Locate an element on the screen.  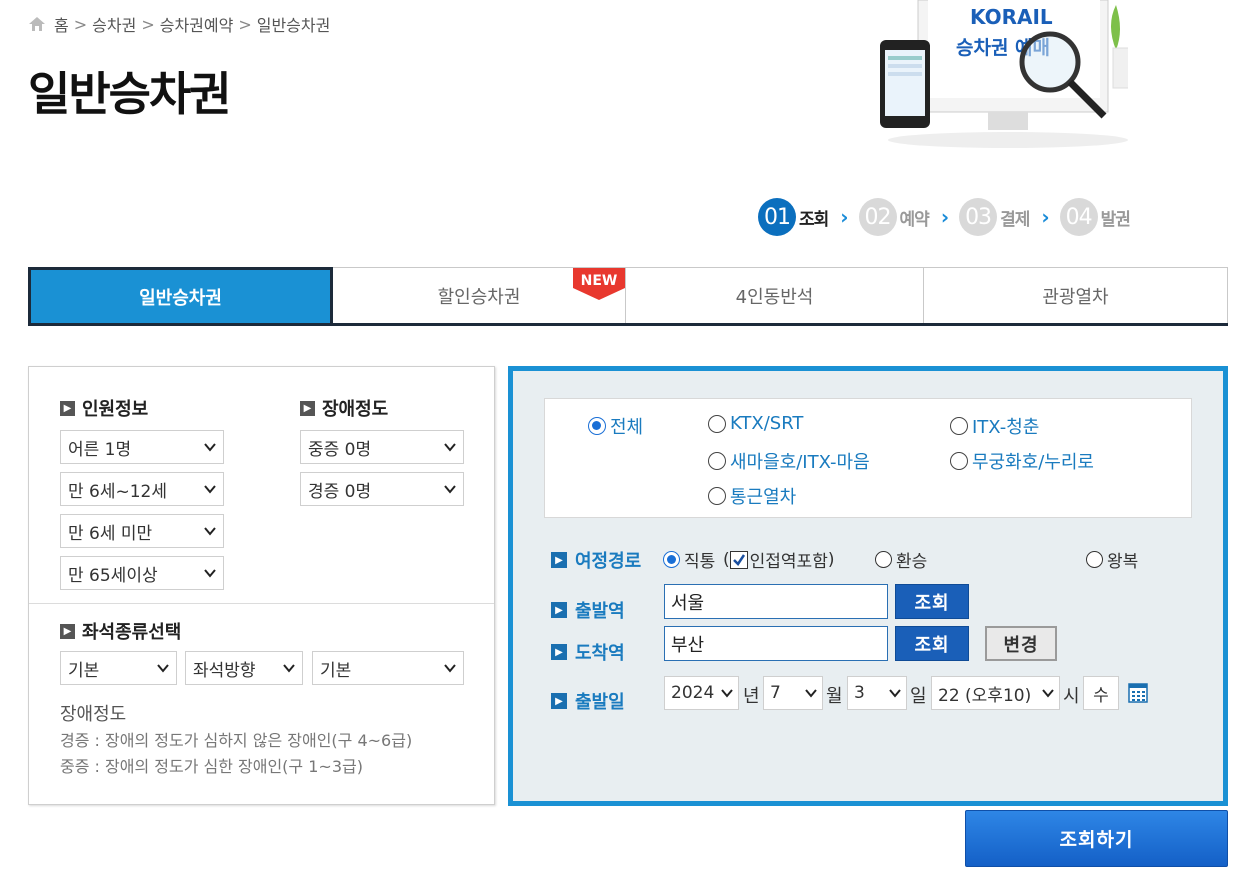
ticket-tabs: 일반승차권 할인승차권 NEW 4인동반석 관광열차 is located at coordinates (628, 296).